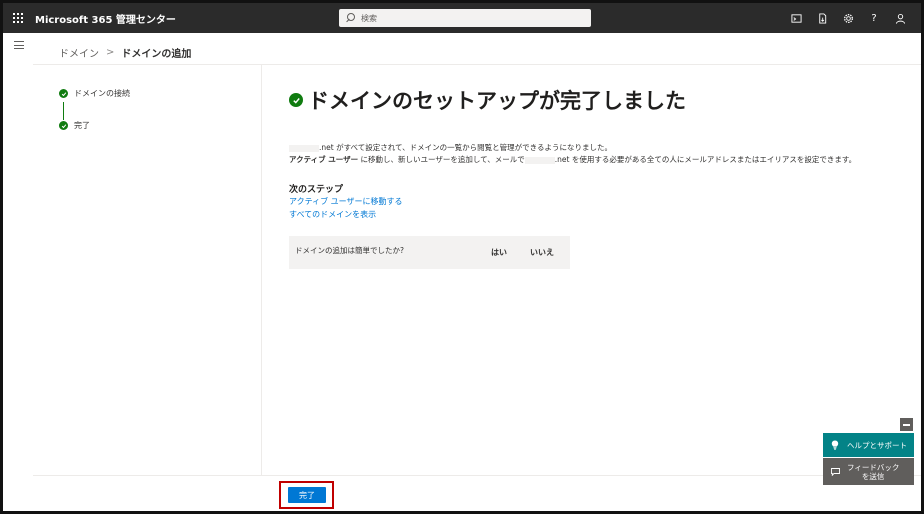  Describe the element at coordinates (105, 20) in the screenshot. I see `app-title: Microsoft 365 管理センター` at that location.